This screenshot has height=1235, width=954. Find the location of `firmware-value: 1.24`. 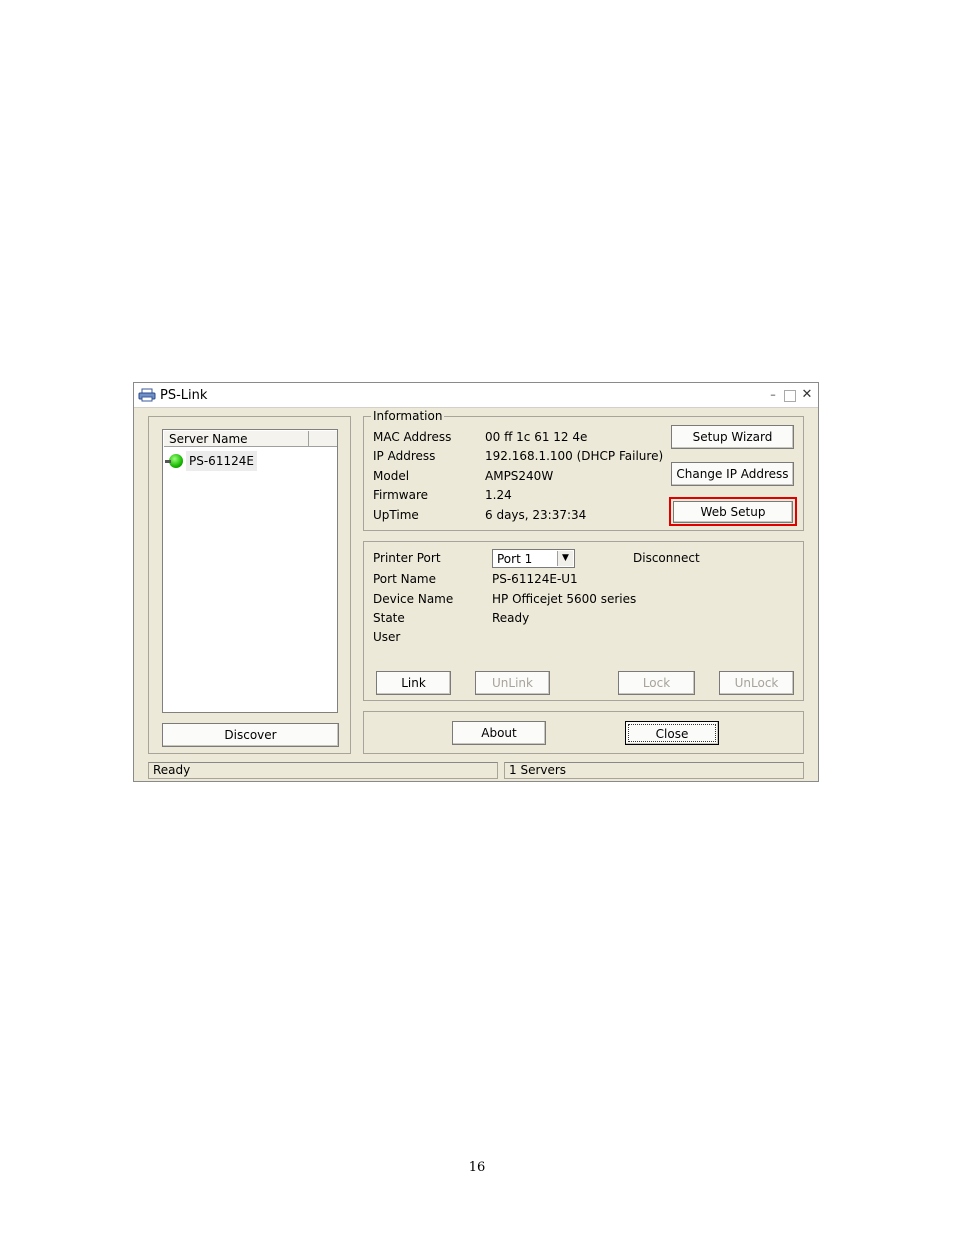

firmware-value: 1.24 is located at coordinates (498, 495).